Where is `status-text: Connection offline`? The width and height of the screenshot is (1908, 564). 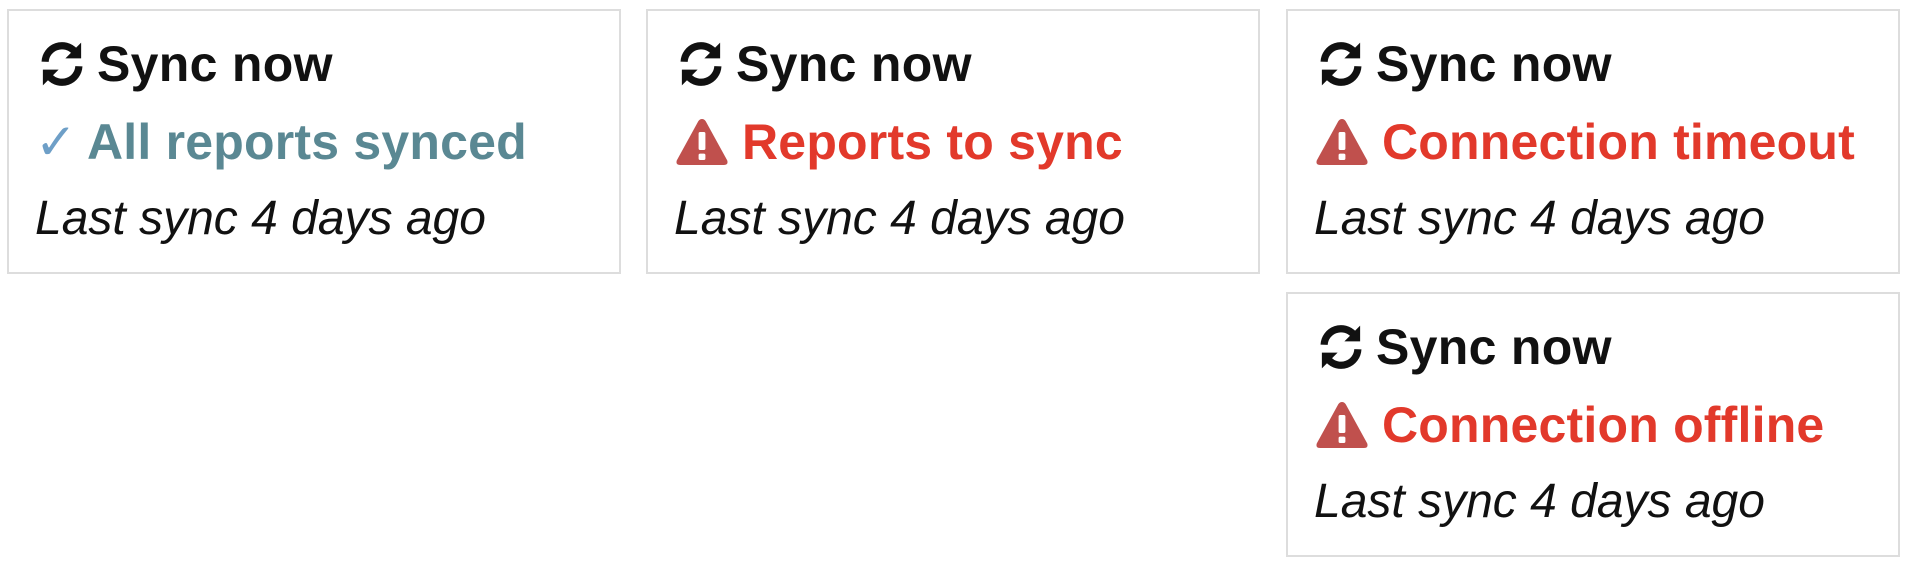 status-text: Connection offline is located at coordinates (1603, 425).